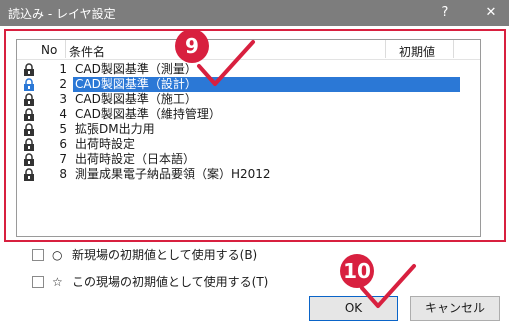 This screenshot has width=509, height=333. I want to click on row-number: 7, so click(63, 159).